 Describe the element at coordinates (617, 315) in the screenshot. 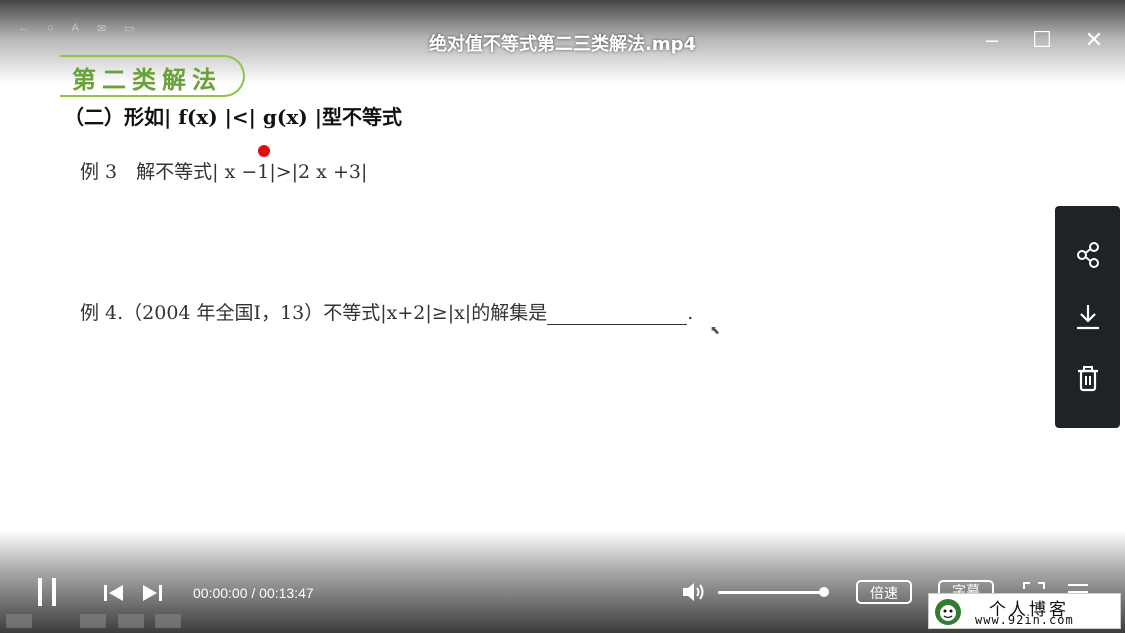

I see `answer-blank` at that location.